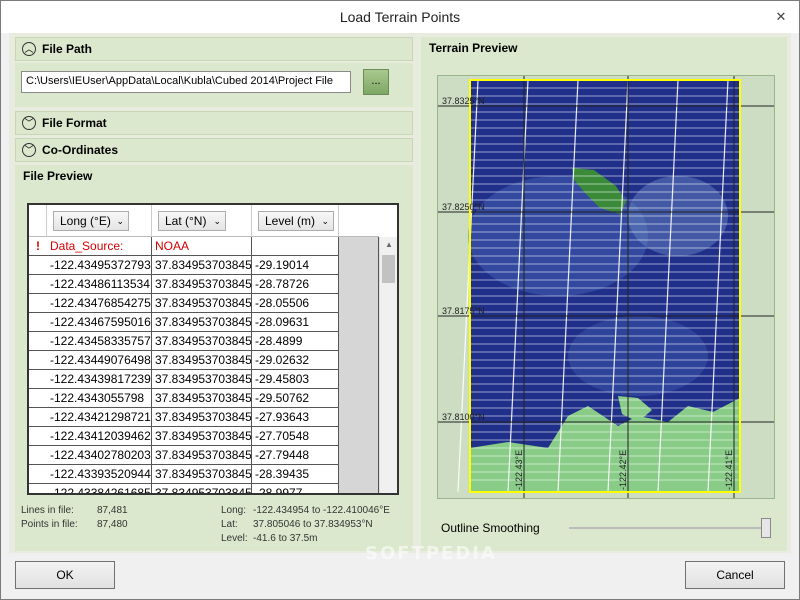 Image resolution: width=800 pixels, height=600 pixels. What do you see at coordinates (463, 311) in the screenshot?
I see `lat-label: 37.8175°N` at bounding box center [463, 311].